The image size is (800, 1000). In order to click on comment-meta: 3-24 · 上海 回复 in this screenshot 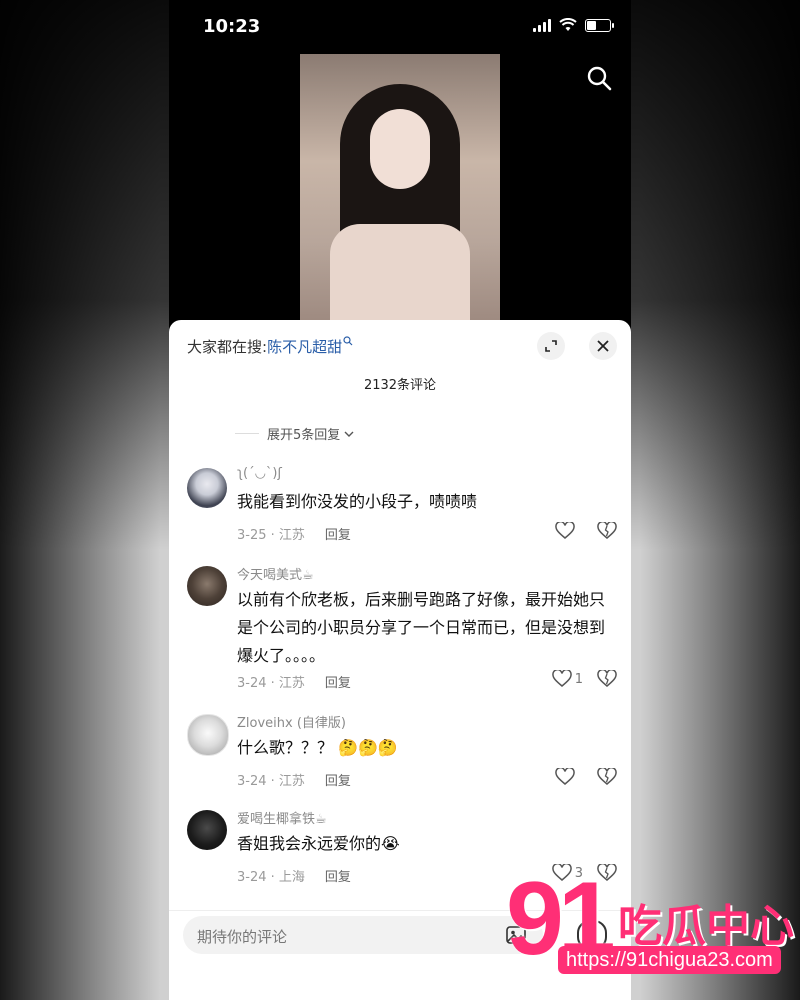, I will do `click(294, 875)`.